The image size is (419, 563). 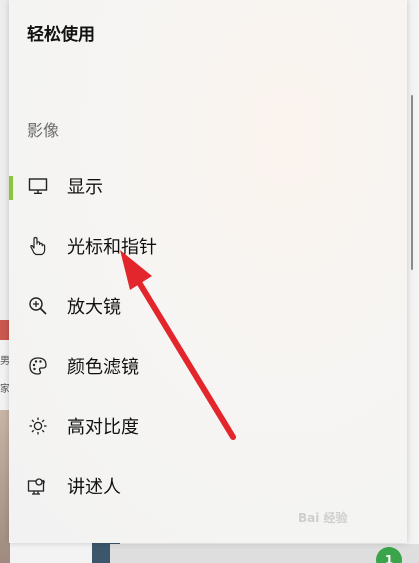 What do you see at coordinates (94, 307) in the screenshot?
I see `nav-item-label: 放大镜` at bounding box center [94, 307].